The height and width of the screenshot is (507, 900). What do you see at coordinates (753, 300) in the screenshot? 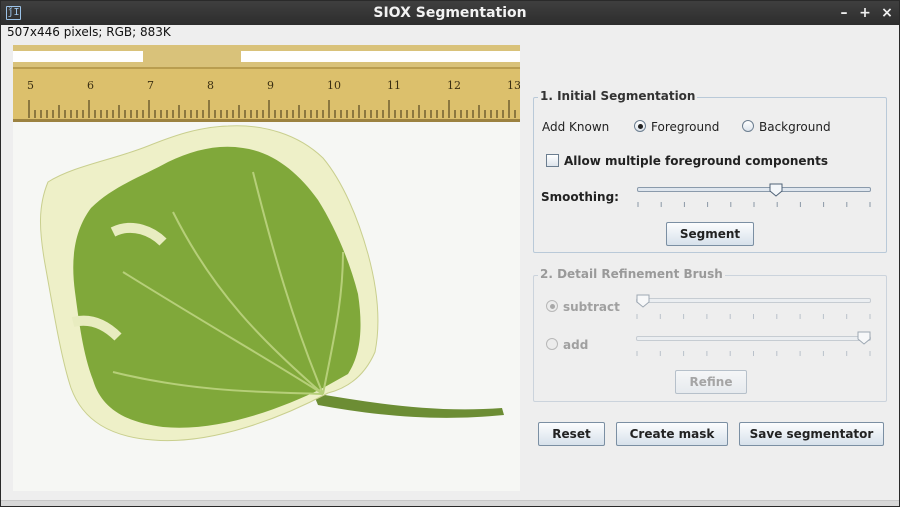
I see `subtract-slider` at bounding box center [753, 300].